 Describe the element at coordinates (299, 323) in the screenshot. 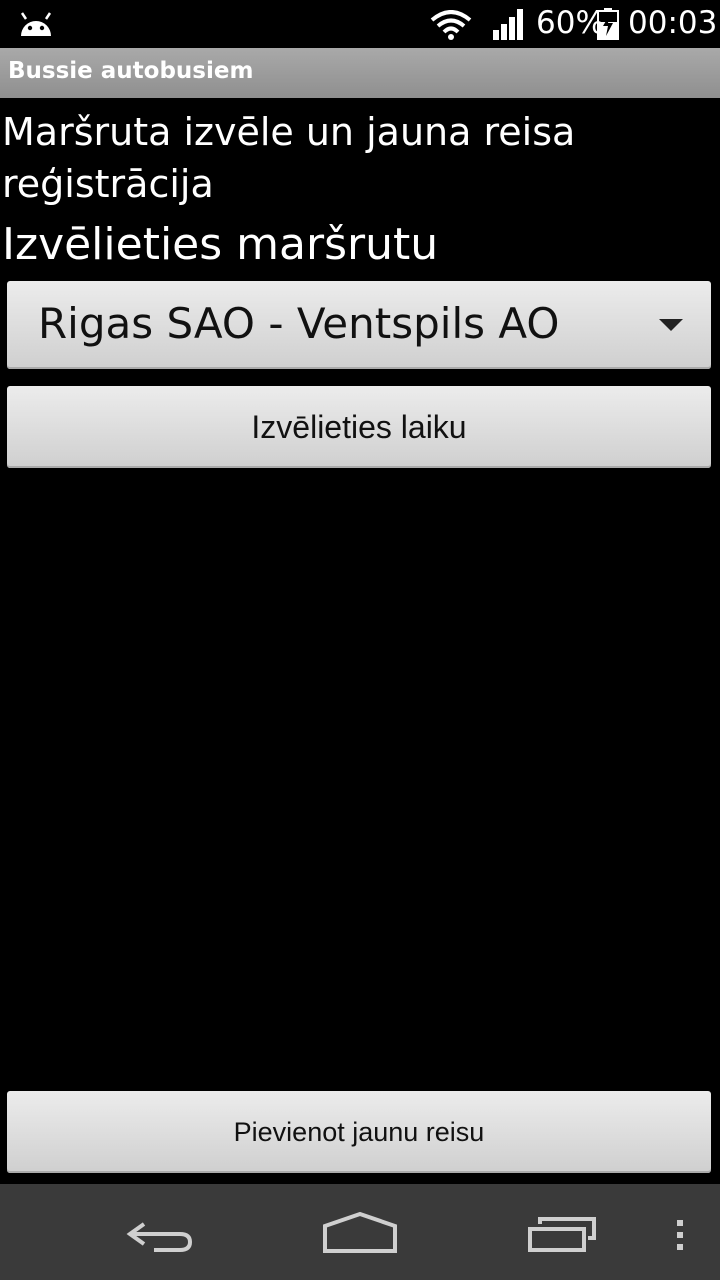

I see `route-selected-value: Rigas SAO - Ventspils AO` at that location.